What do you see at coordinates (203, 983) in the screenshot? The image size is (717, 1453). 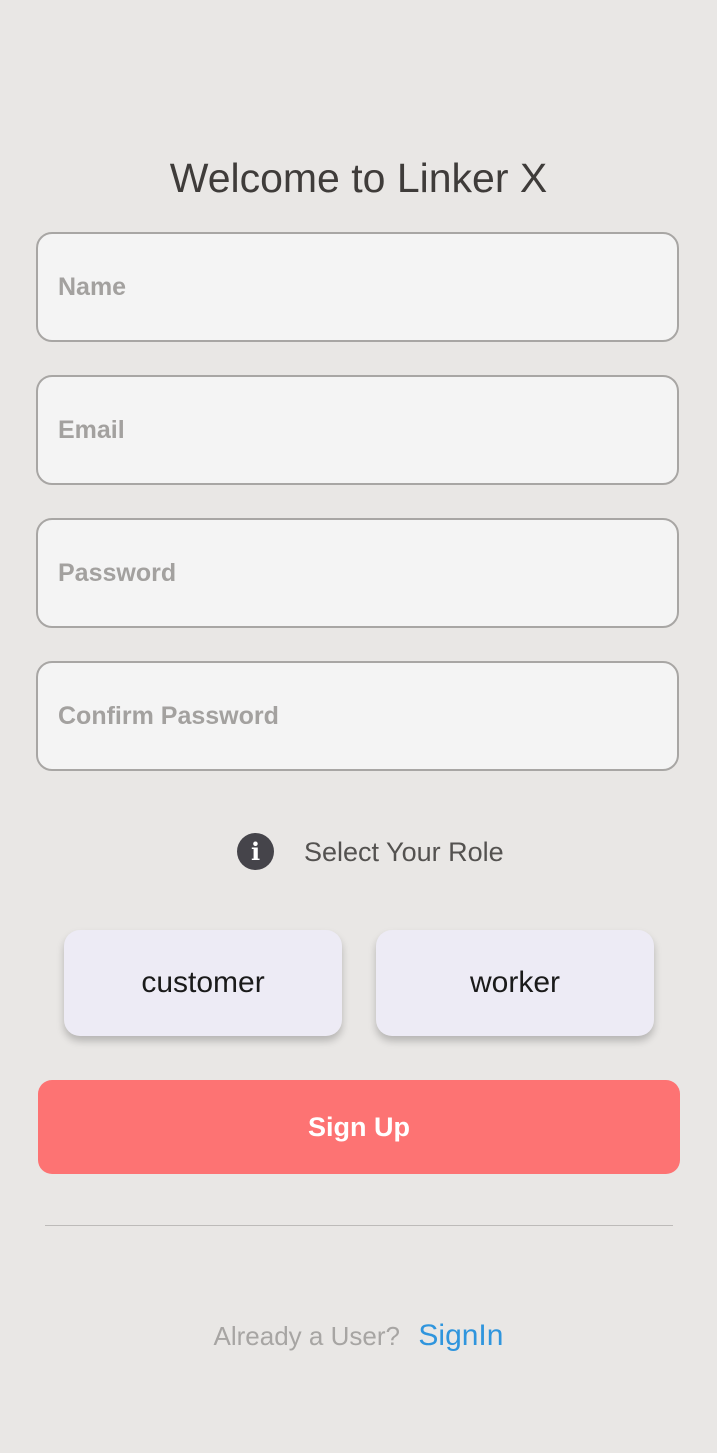 I see `customer-role-button: customer` at bounding box center [203, 983].